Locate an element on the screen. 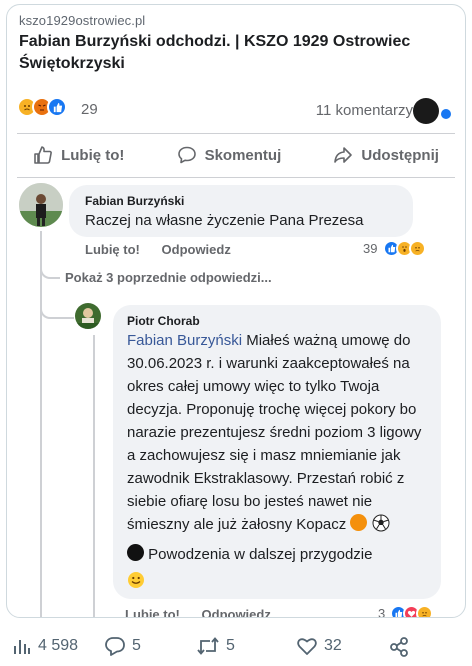 The image size is (472, 666). repost-stat: 5 is located at coordinates (215, 646).